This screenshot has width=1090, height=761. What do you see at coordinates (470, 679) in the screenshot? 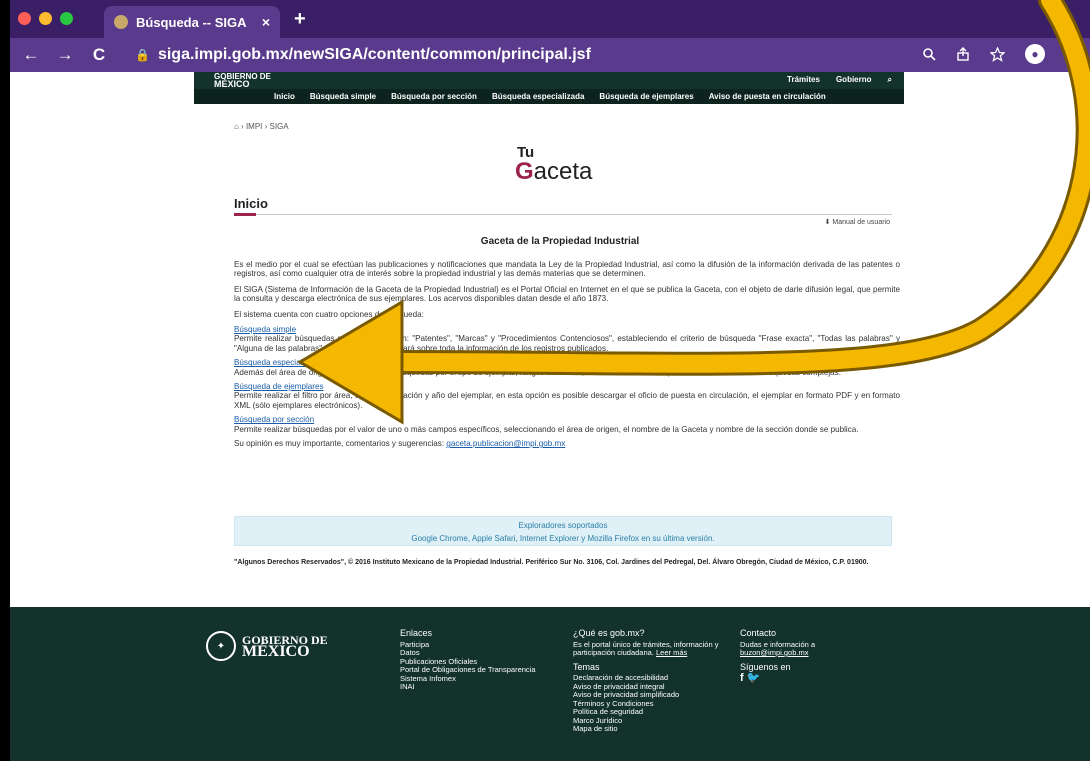
I see `footer-link: Sistema Infomex` at bounding box center [470, 679].